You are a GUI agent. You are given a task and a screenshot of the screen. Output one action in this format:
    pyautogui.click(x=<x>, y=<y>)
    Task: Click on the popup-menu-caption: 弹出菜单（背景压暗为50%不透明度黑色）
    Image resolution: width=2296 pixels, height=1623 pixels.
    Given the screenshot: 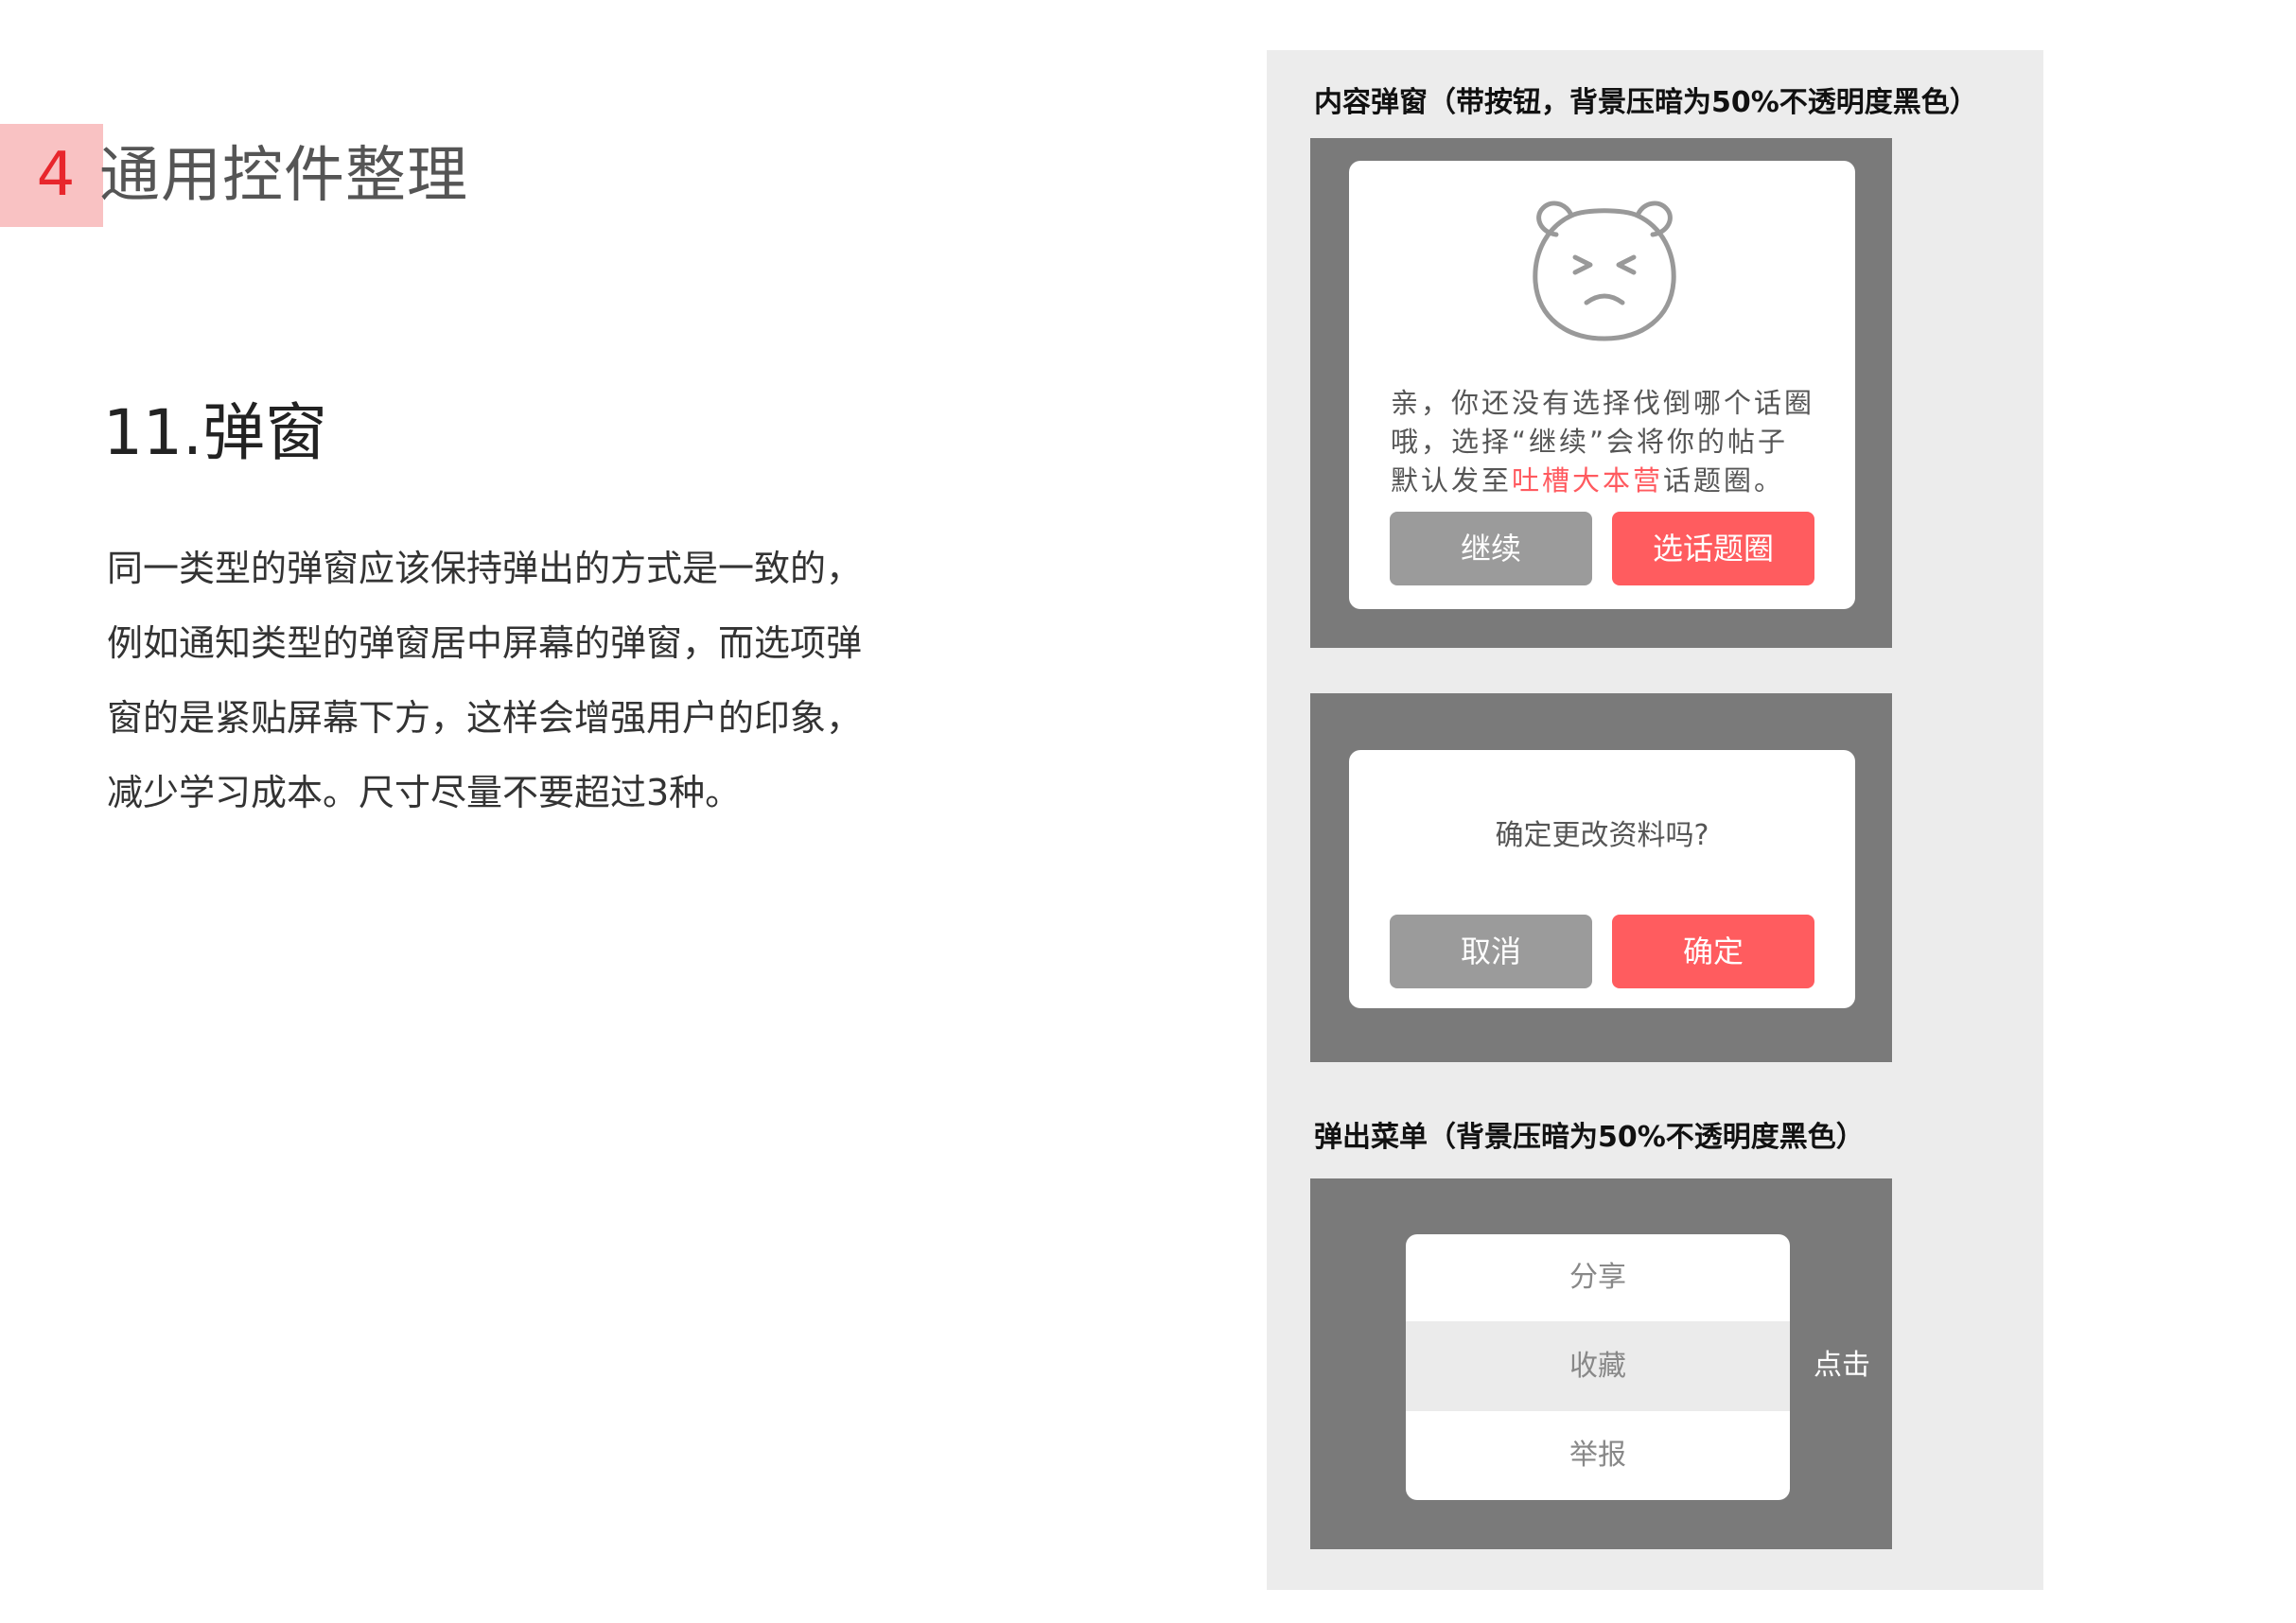 What is the action you would take?
    pyautogui.click(x=1590, y=1138)
    